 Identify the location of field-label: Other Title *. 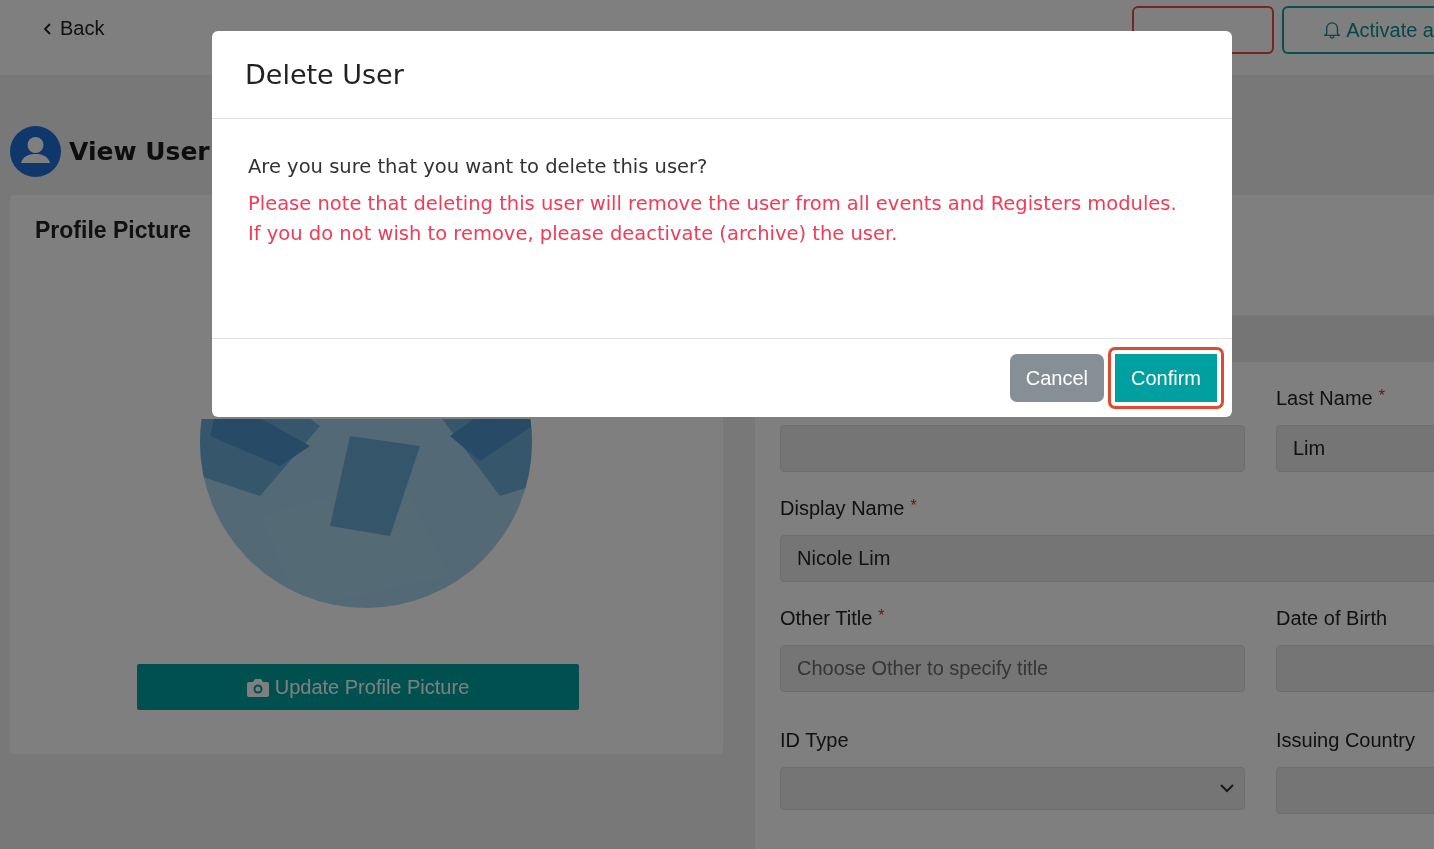
(833, 618).